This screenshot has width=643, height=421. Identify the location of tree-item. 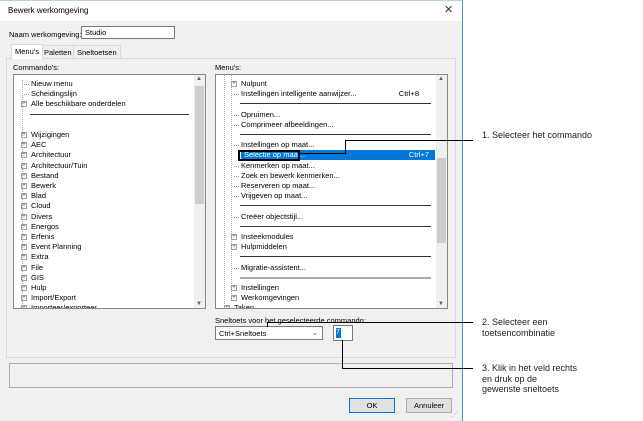
(103, 125).